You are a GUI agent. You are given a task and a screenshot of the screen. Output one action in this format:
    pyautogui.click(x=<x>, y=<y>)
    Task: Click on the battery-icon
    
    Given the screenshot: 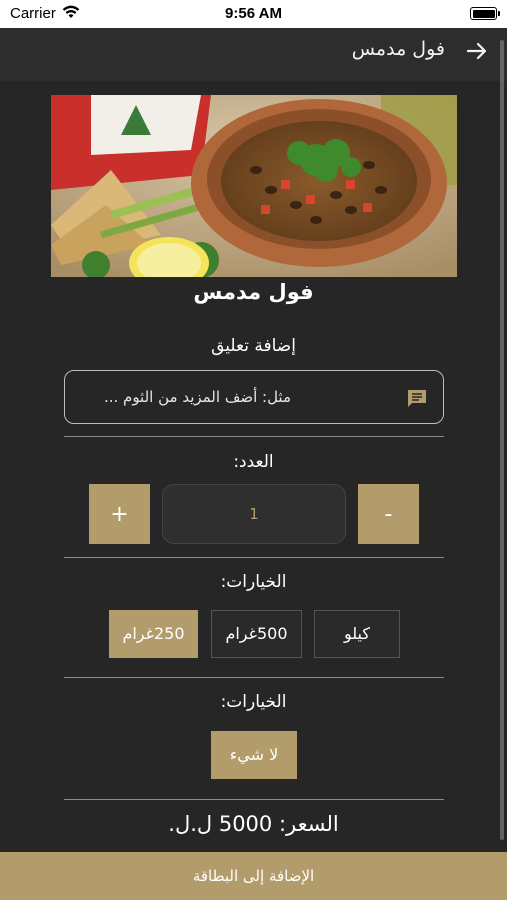 What is the action you would take?
    pyautogui.click(x=485, y=13)
    